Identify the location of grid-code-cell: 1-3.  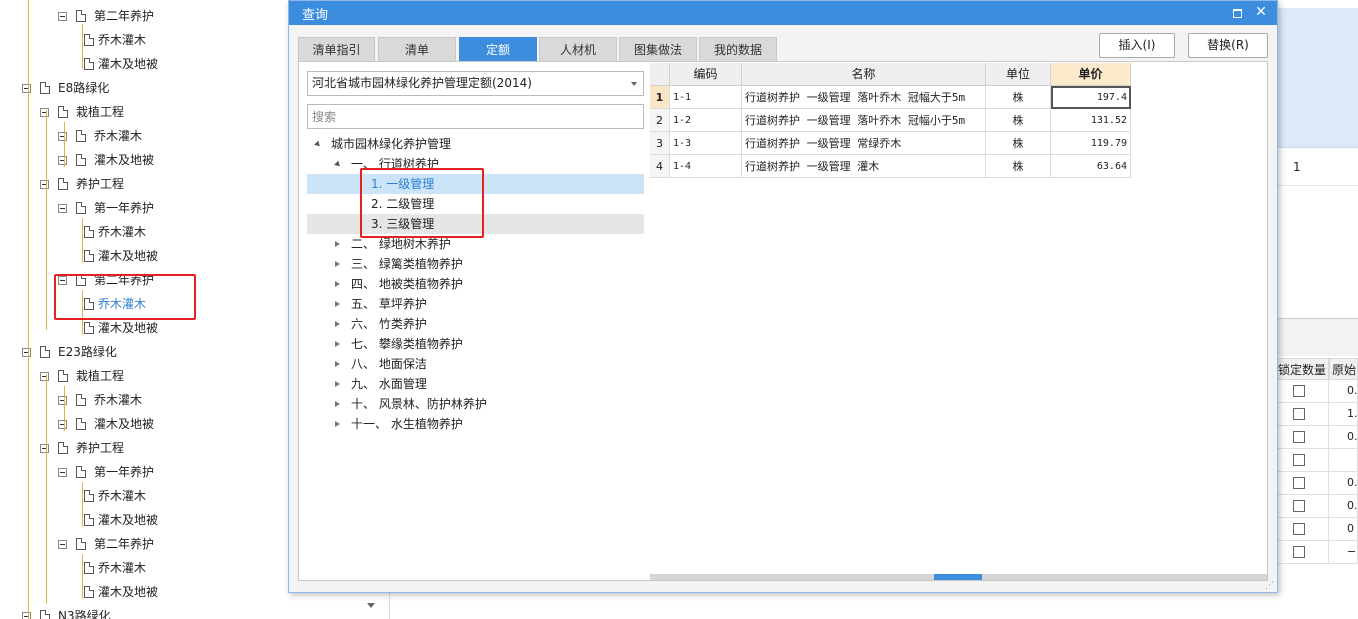
(706, 143).